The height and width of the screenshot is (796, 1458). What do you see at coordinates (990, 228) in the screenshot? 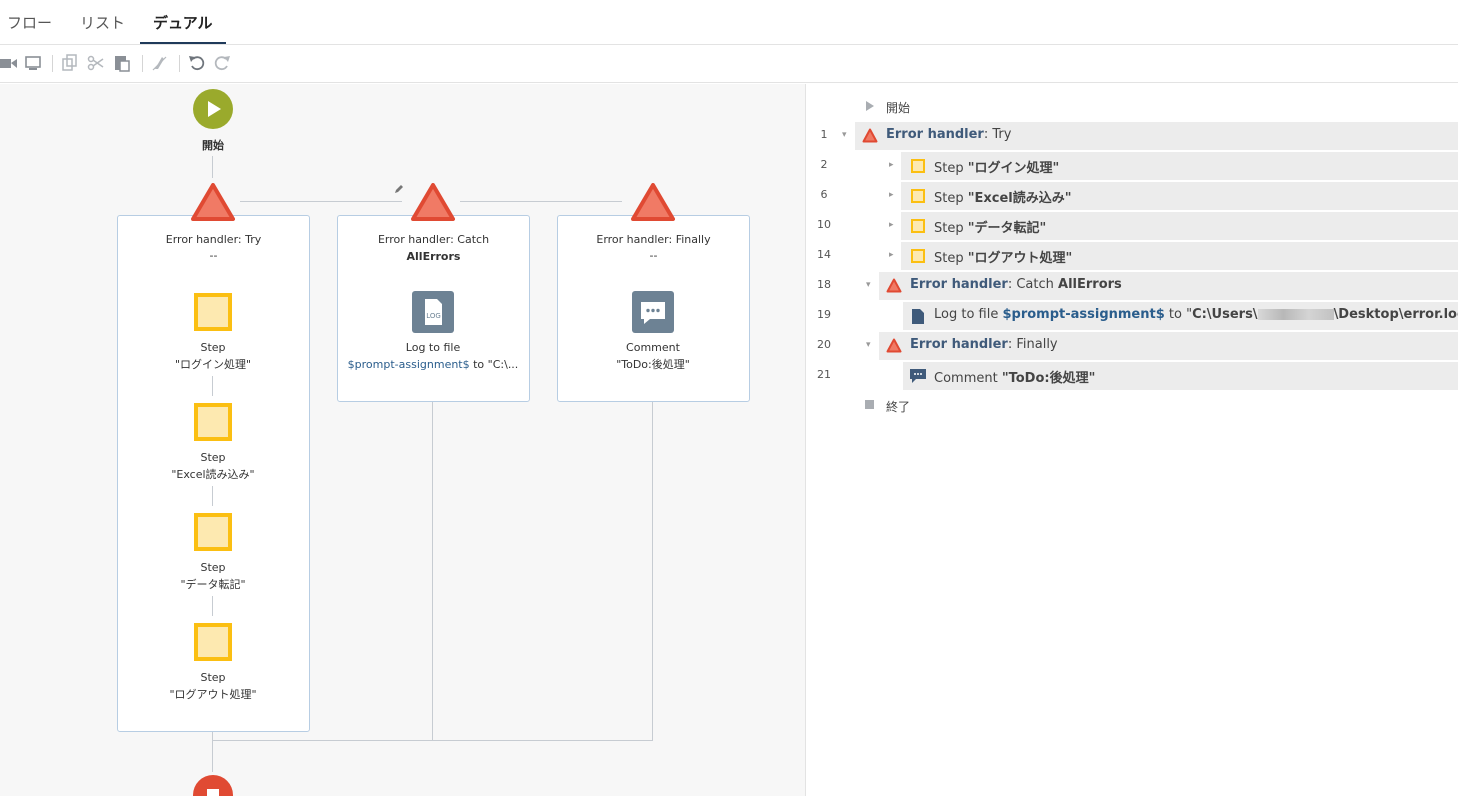
I see `list-item-text: Step "データ転記"` at bounding box center [990, 228].